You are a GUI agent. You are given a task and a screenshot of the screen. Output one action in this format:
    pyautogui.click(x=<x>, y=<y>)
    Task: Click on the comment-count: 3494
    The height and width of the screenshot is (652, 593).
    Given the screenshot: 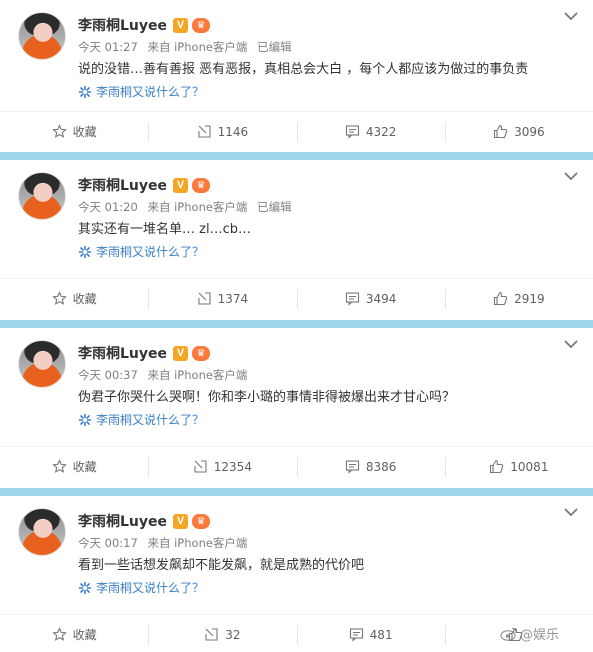 What is the action you would take?
    pyautogui.click(x=381, y=298)
    